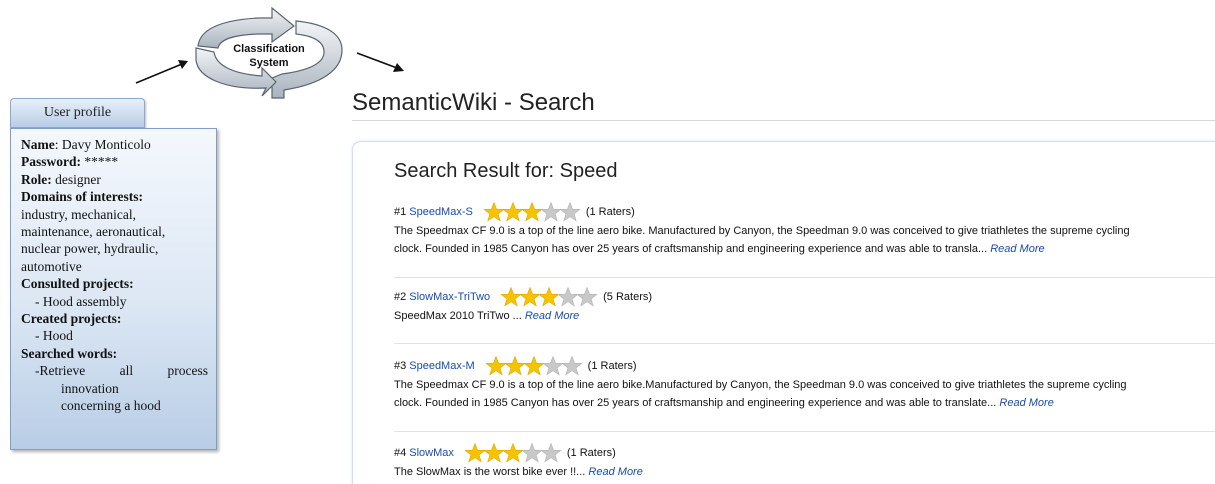 The height and width of the screenshot is (484, 1215). What do you see at coordinates (78, 179) in the screenshot?
I see `profile-role-value: designer` at bounding box center [78, 179].